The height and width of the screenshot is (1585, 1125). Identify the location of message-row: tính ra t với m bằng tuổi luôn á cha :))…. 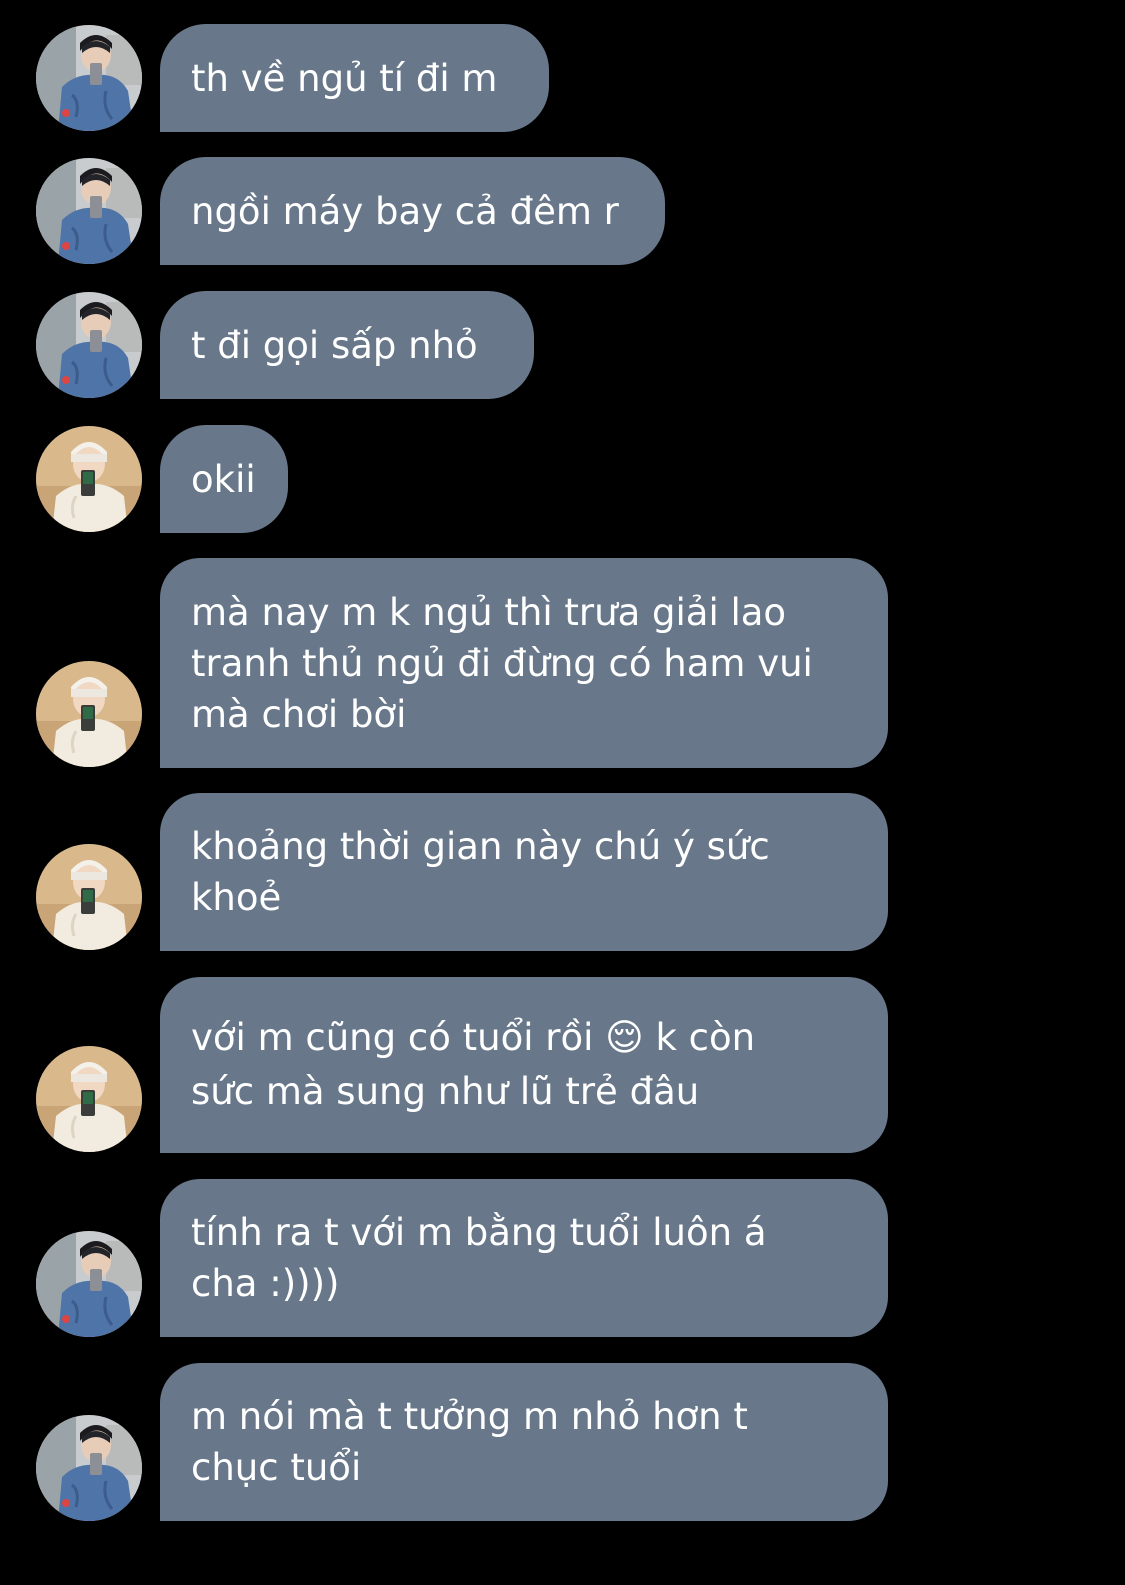
(562, 1258).